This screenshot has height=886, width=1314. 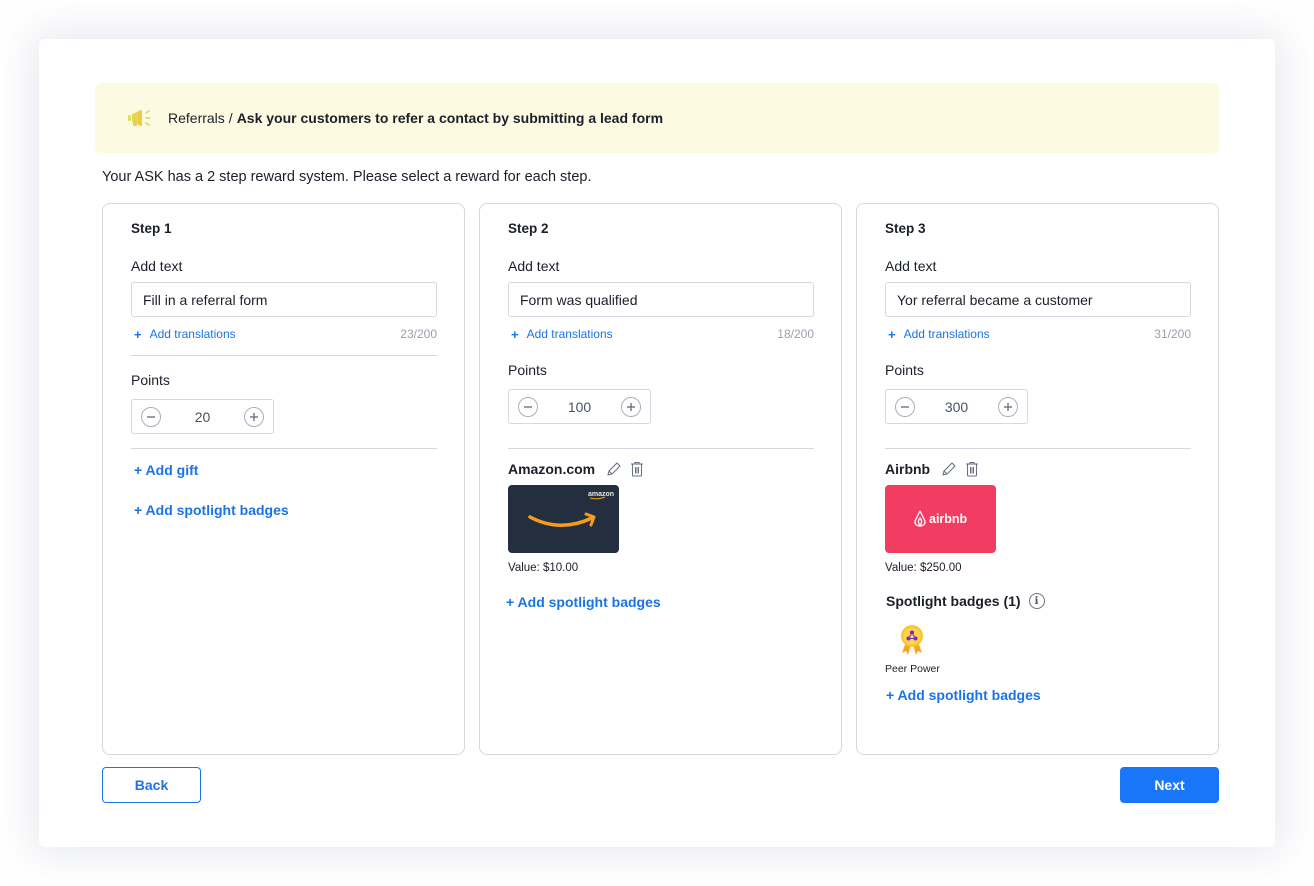 What do you see at coordinates (601, 494) in the screenshot?
I see `svg-text: amazon` at bounding box center [601, 494].